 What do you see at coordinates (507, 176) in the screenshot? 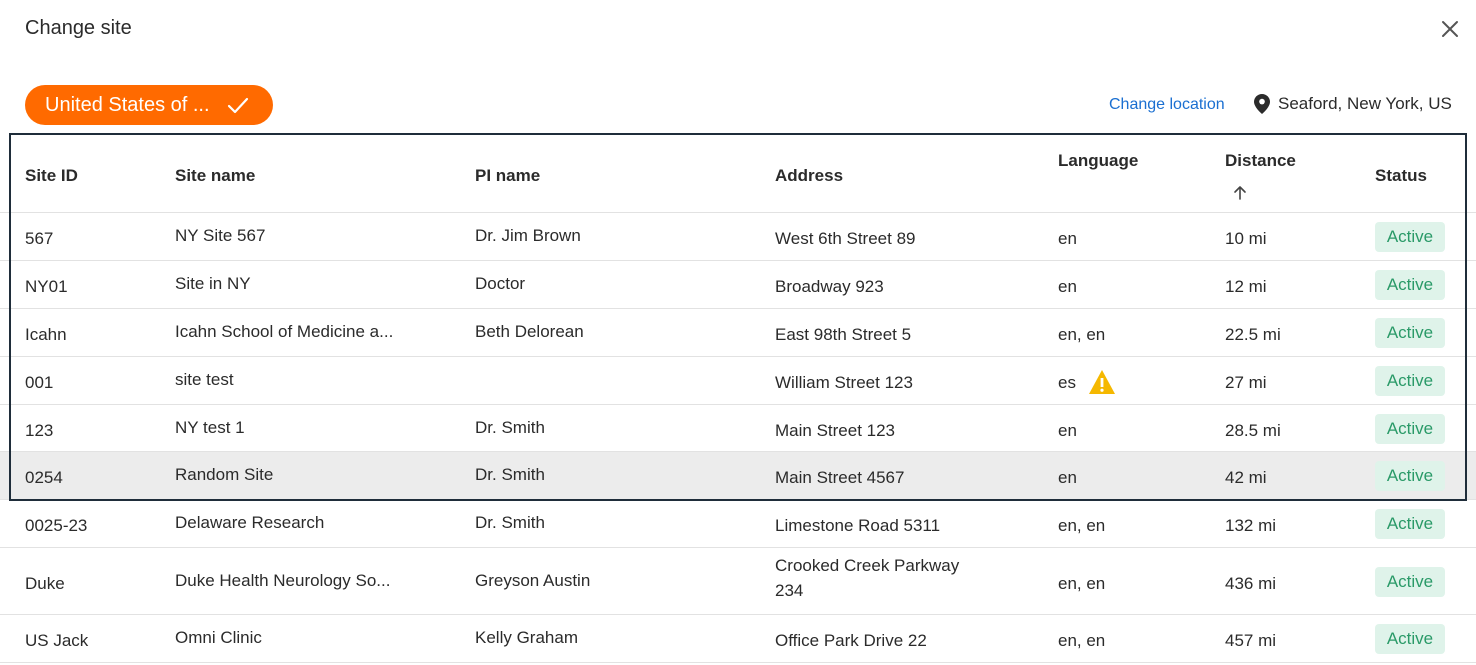
I see `header-pi-name: PI name` at bounding box center [507, 176].